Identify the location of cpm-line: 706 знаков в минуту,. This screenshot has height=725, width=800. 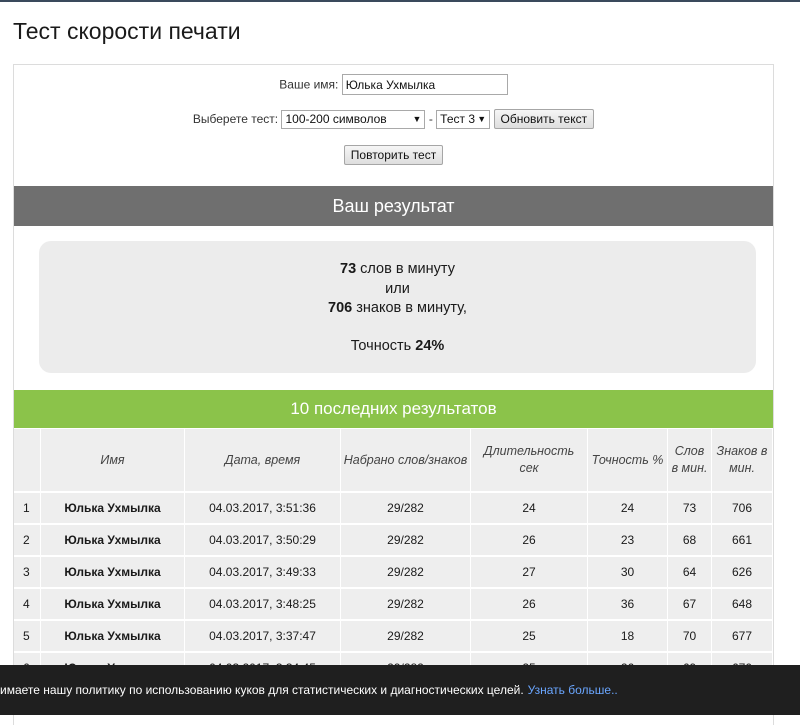
(397, 308).